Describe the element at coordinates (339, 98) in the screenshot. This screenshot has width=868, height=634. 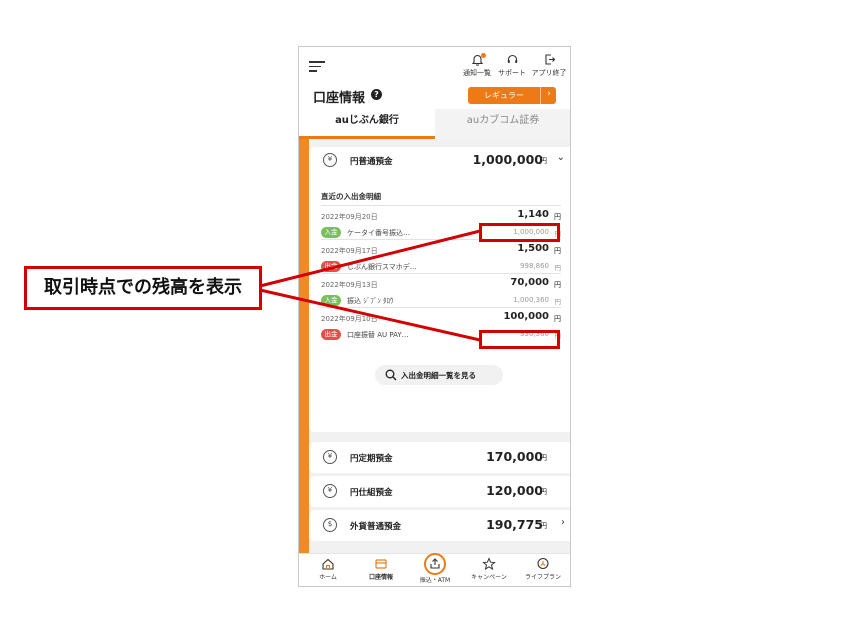
I see `page-title: 口座情報` at that location.